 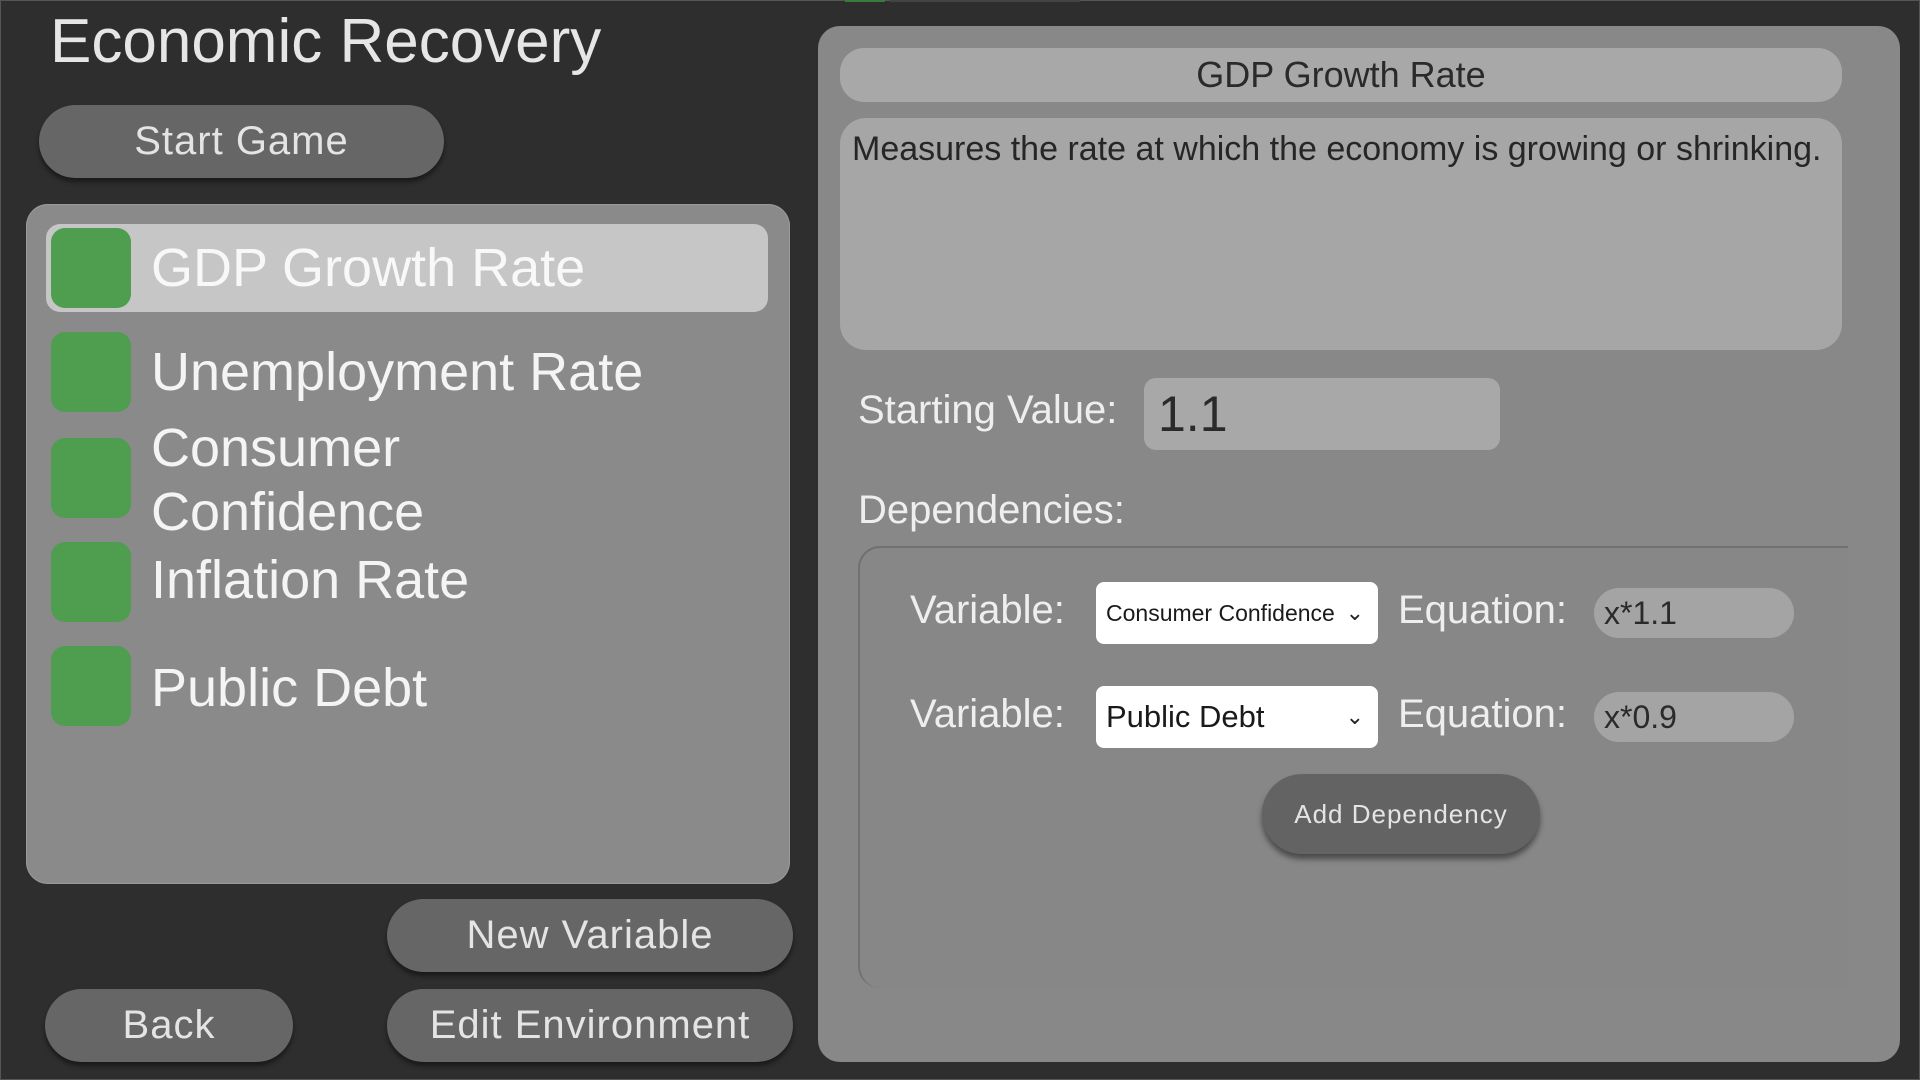 What do you see at coordinates (865, 1) in the screenshot?
I see `top-indicator` at bounding box center [865, 1].